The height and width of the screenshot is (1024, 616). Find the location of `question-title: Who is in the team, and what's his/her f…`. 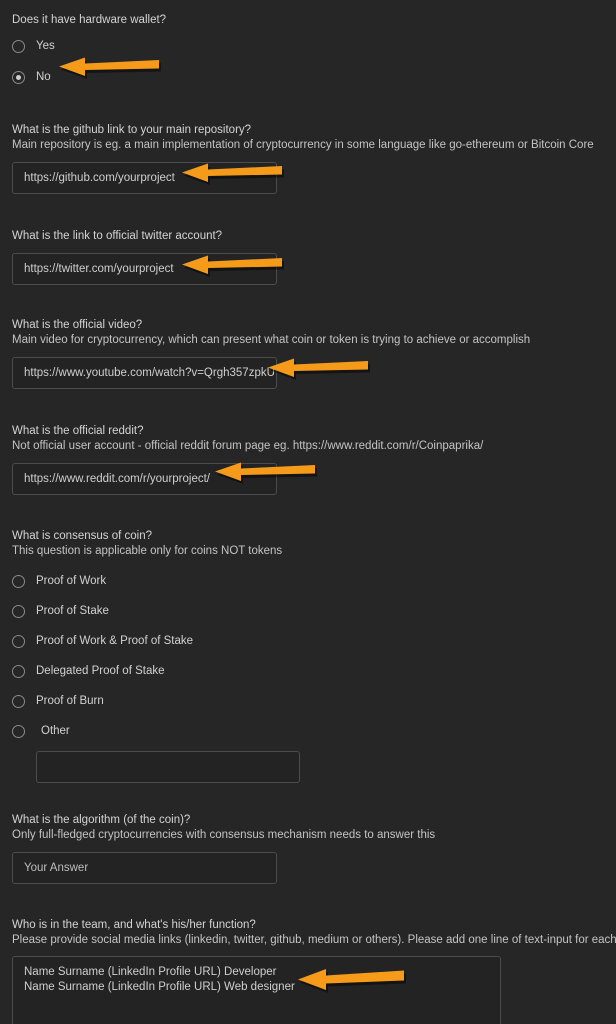

question-title: Who is in the team, and what's his/her f… is located at coordinates (134, 925).